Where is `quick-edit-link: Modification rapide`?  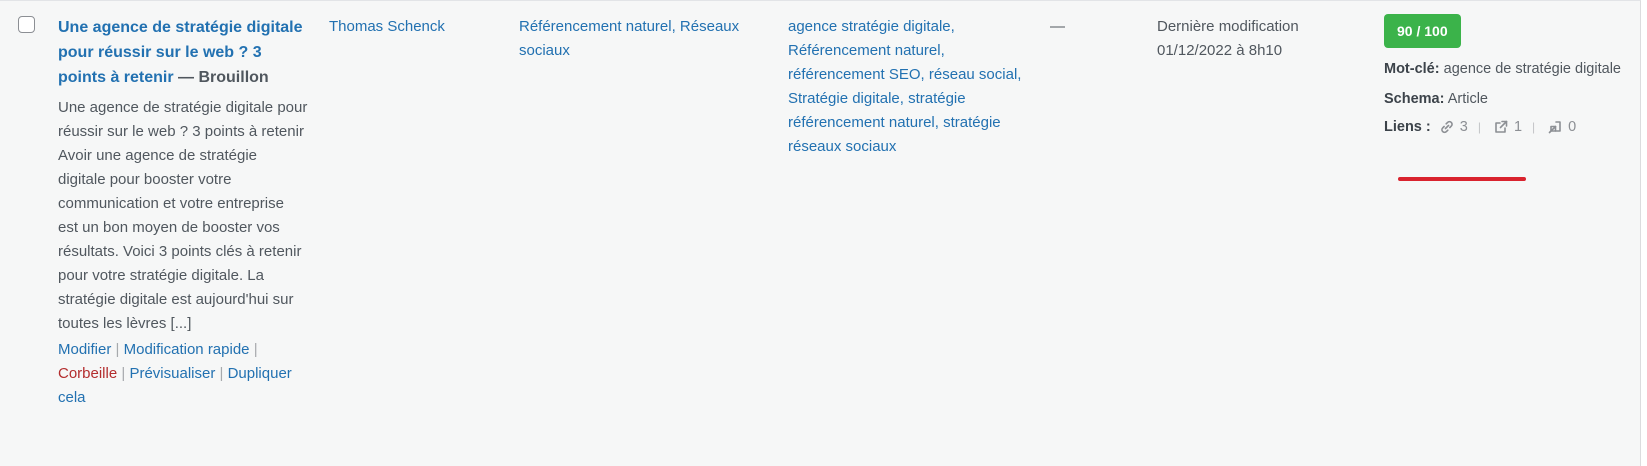 quick-edit-link: Modification rapide is located at coordinates (187, 349).